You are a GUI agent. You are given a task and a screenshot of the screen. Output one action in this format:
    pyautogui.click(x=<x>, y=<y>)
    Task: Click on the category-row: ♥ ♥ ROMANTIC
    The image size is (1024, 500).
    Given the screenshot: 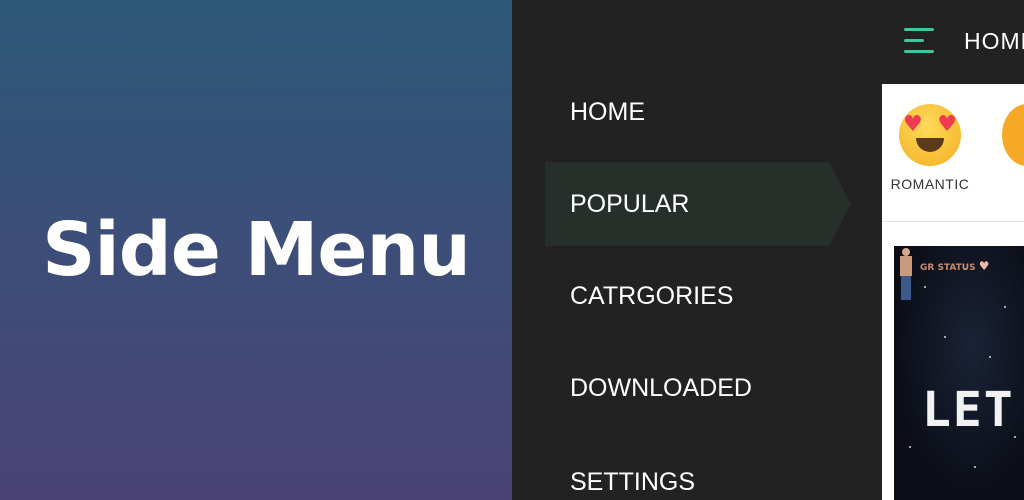 What is the action you would take?
    pyautogui.click(x=953, y=153)
    